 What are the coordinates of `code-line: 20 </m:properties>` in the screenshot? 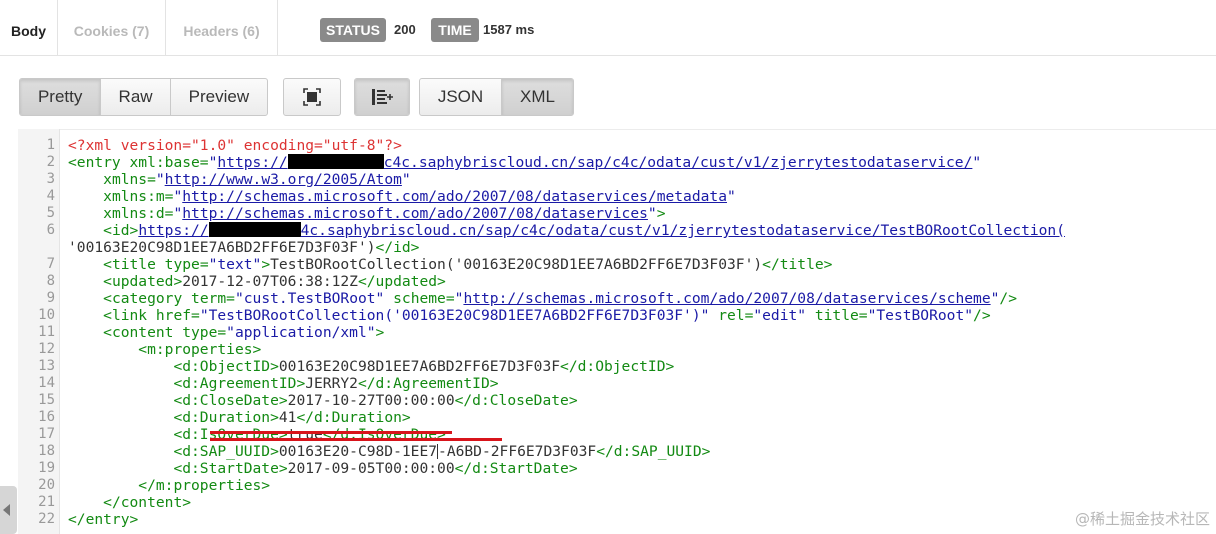 It's located at (608, 485).